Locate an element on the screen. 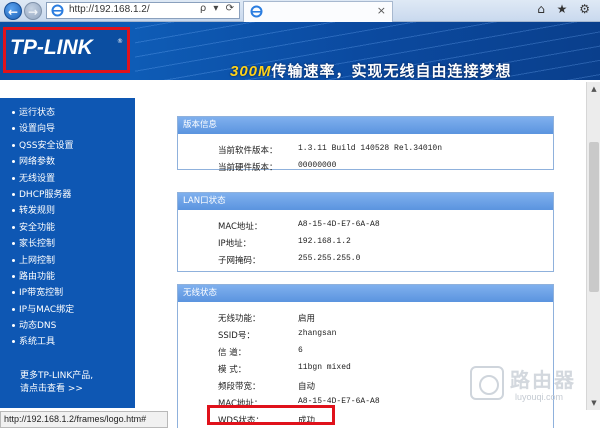  panel-title: 无线状态 is located at coordinates (365, 293).